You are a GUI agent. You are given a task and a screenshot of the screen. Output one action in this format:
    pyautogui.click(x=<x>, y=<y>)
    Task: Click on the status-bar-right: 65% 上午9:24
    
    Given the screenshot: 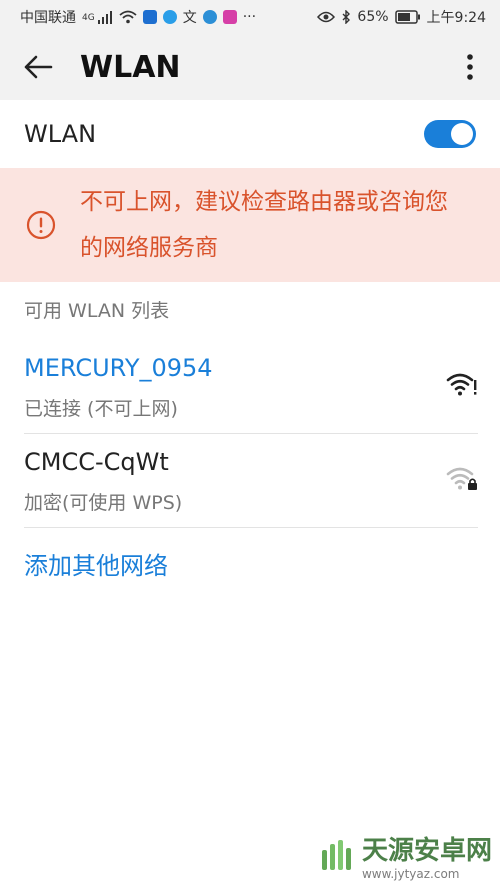 What is the action you would take?
    pyautogui.click(x=401, y=17)
    